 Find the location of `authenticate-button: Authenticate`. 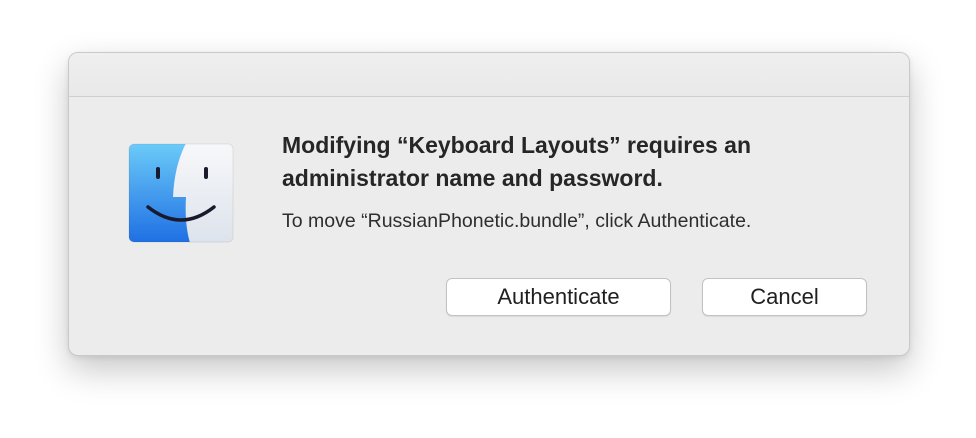

authenticate-button: Authenticate is located at coordinates (558, 297).